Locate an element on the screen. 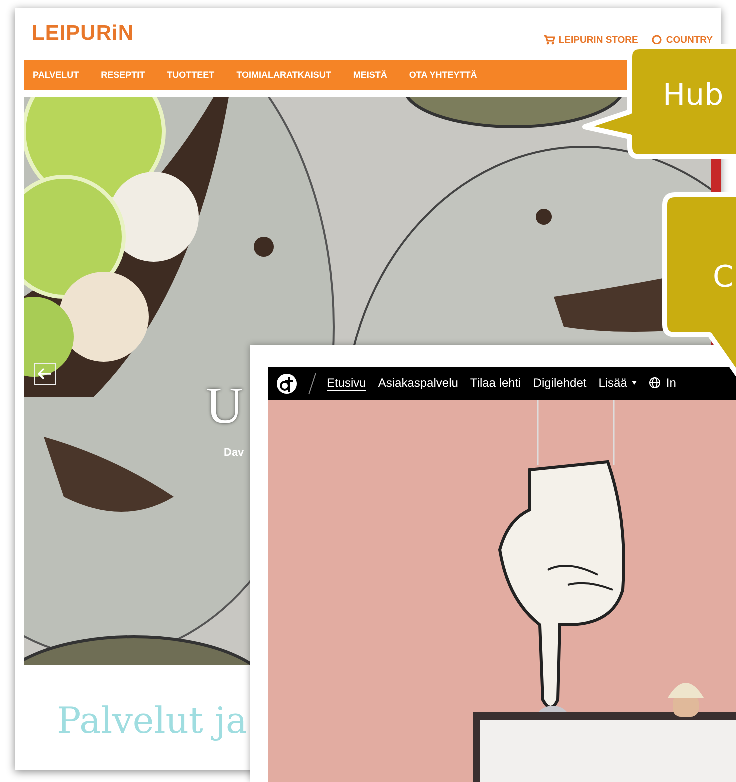  country-link: COUNTRY is located at coordinates (682, 40).